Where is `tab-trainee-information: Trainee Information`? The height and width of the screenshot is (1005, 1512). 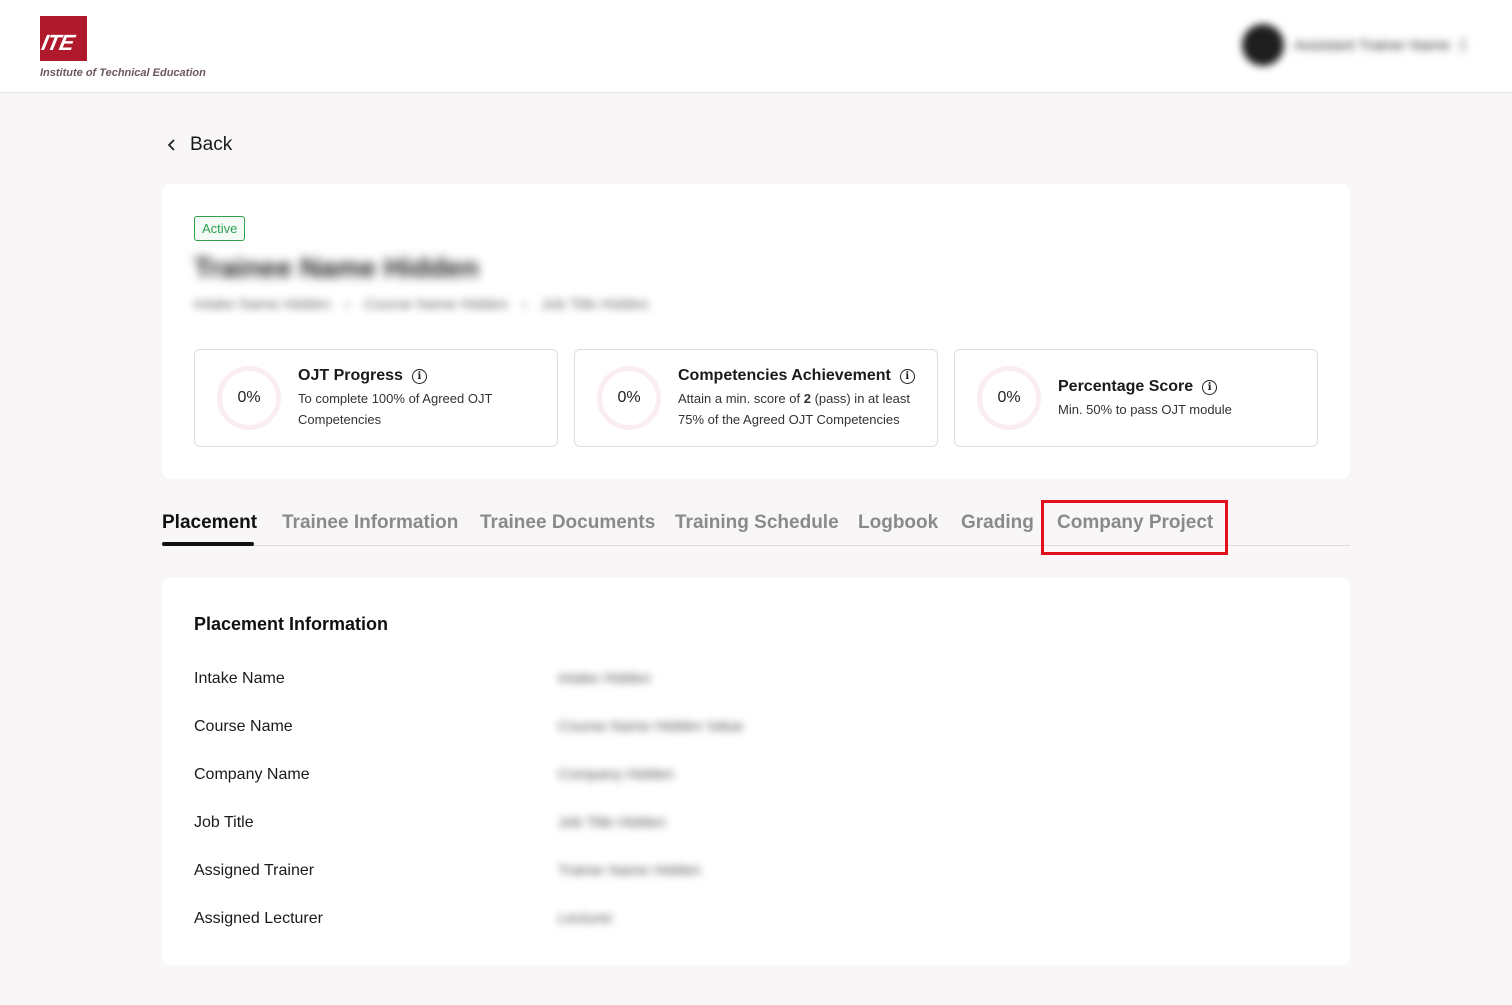
tab-trainee-information: Trainee Information is located at coordinates (370, 523).